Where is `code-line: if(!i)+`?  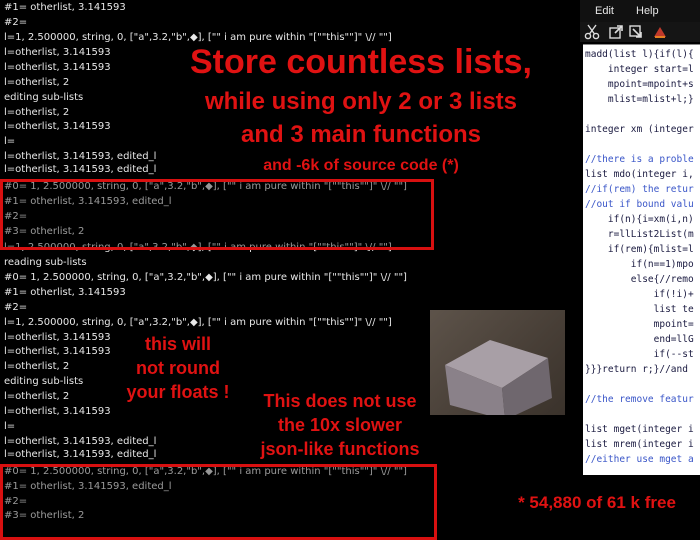 code-line: if(!i)+ is located at coordinates (639, 294).